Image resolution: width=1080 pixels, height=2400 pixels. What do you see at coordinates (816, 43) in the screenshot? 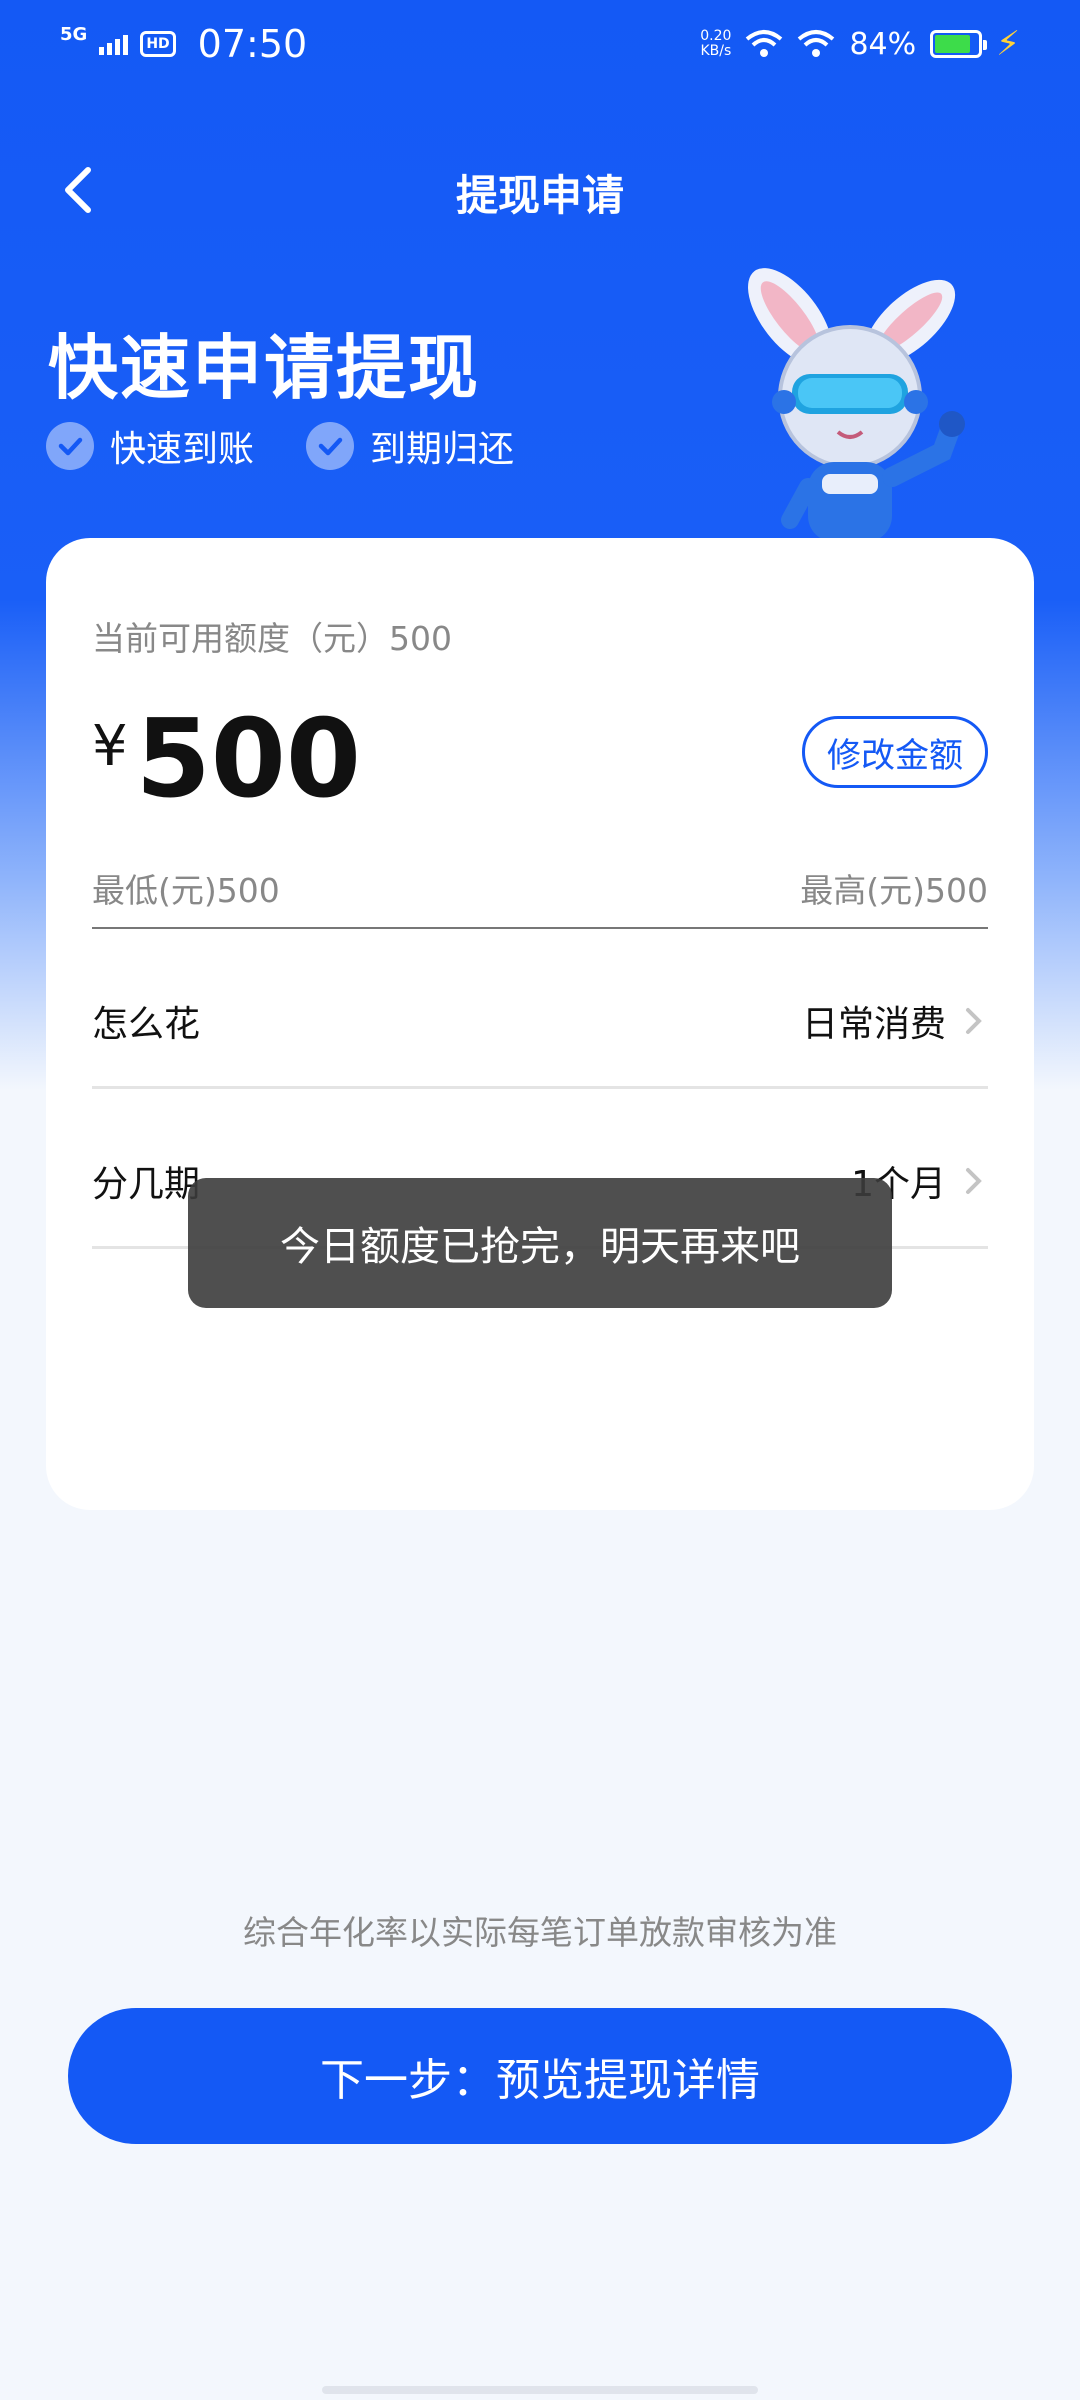
I see `wifi-icon-secondary` at bounding box center [816, 43].